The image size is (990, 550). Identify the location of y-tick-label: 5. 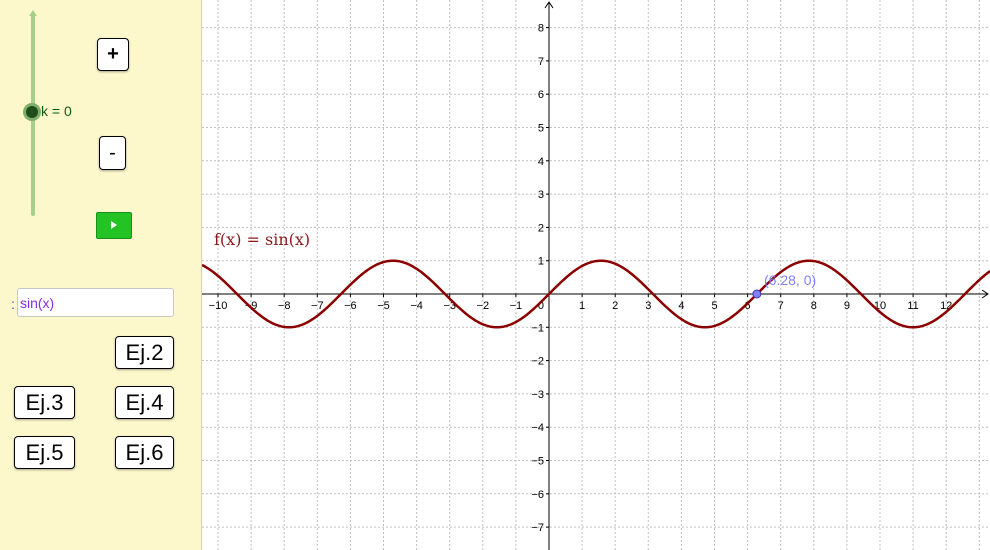
(541, 129).